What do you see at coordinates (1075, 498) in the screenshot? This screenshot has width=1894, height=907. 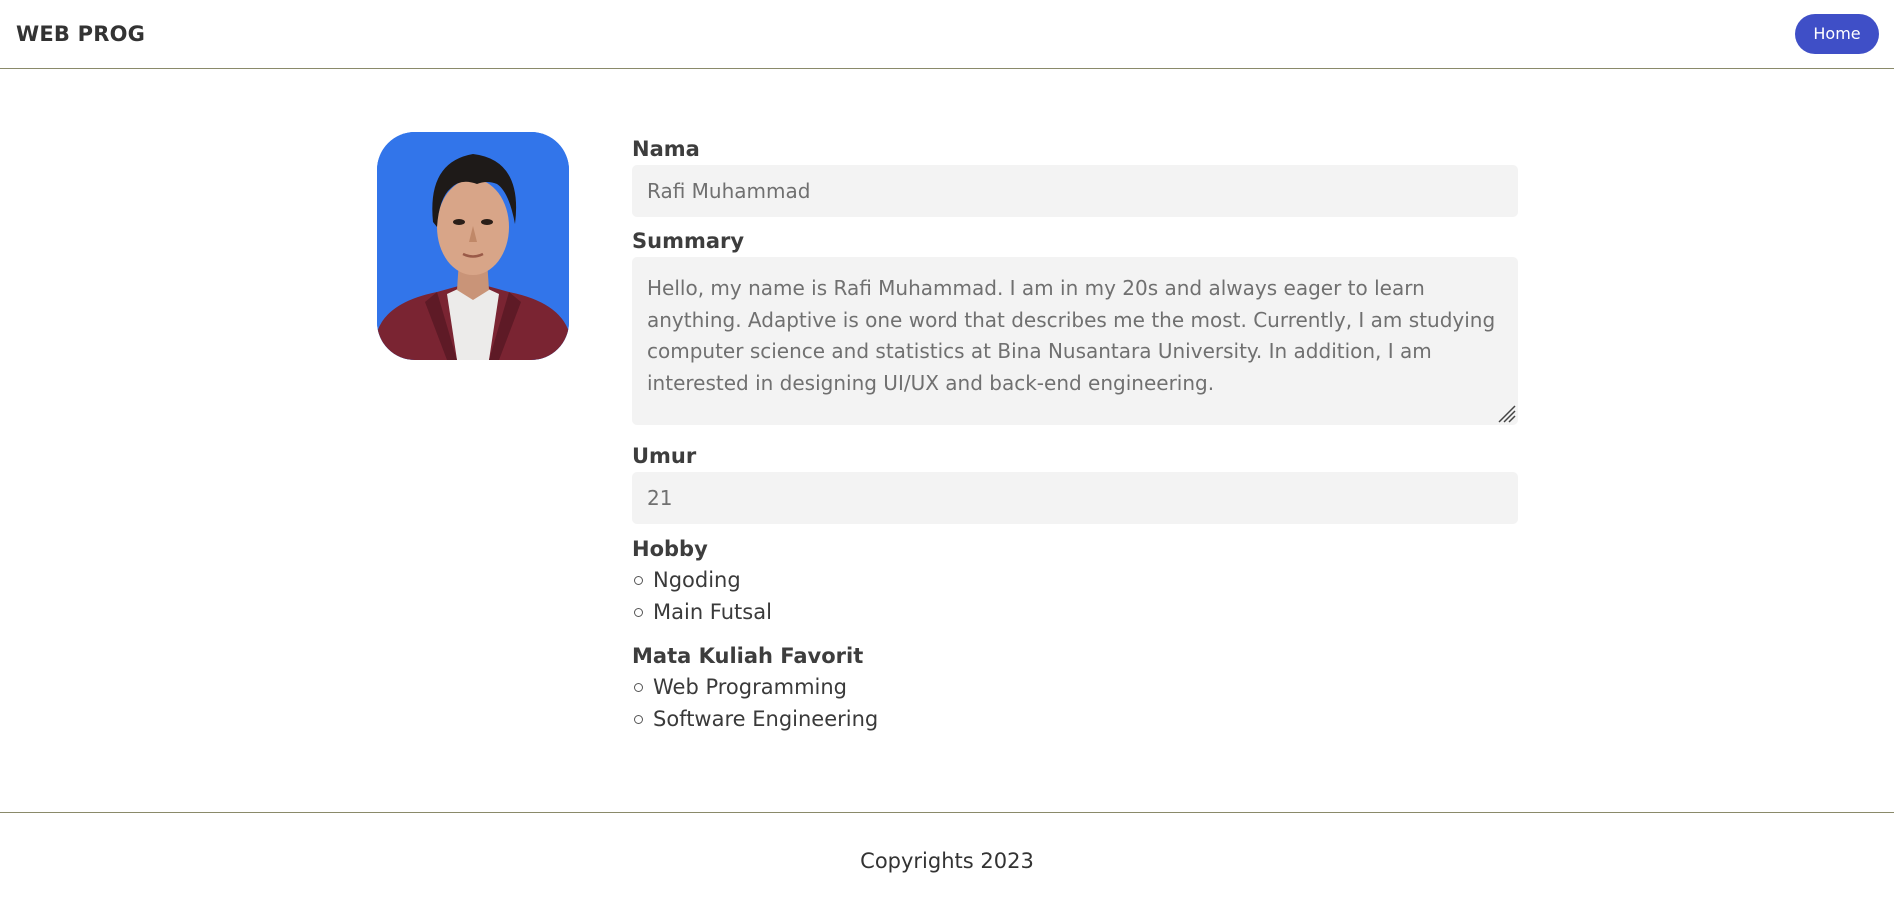 I see `umur-field: 21` at bounding box center [1075, 498].